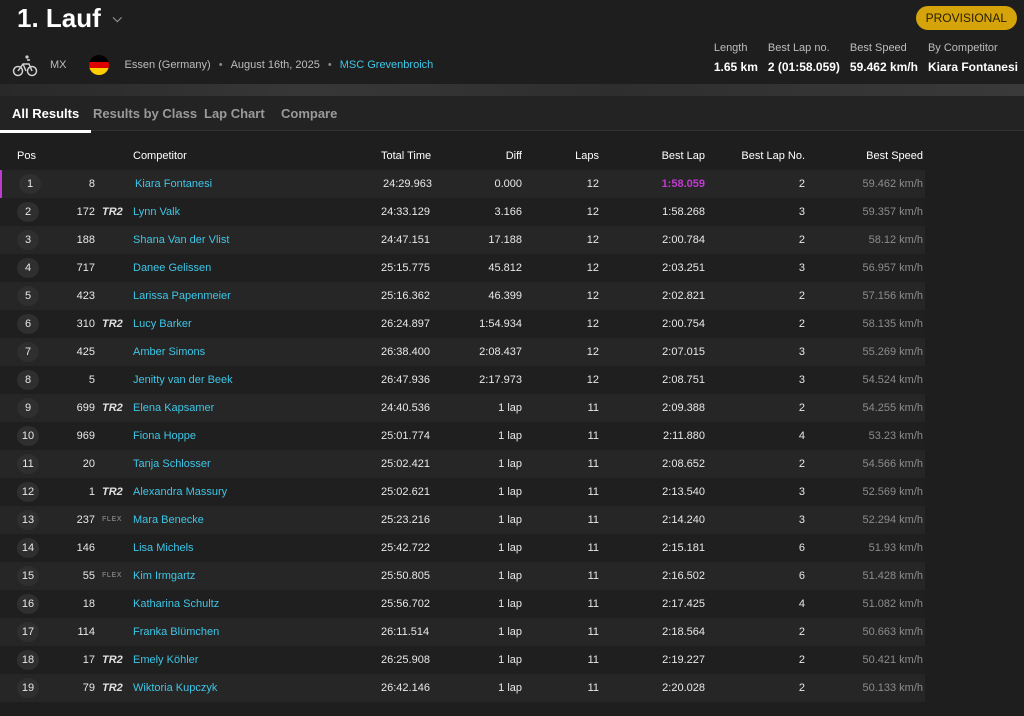 The height and width of the screenshot is (716, 1024). I want to click on competitor-link: Larissa Papenmeier, so click(182, 296).